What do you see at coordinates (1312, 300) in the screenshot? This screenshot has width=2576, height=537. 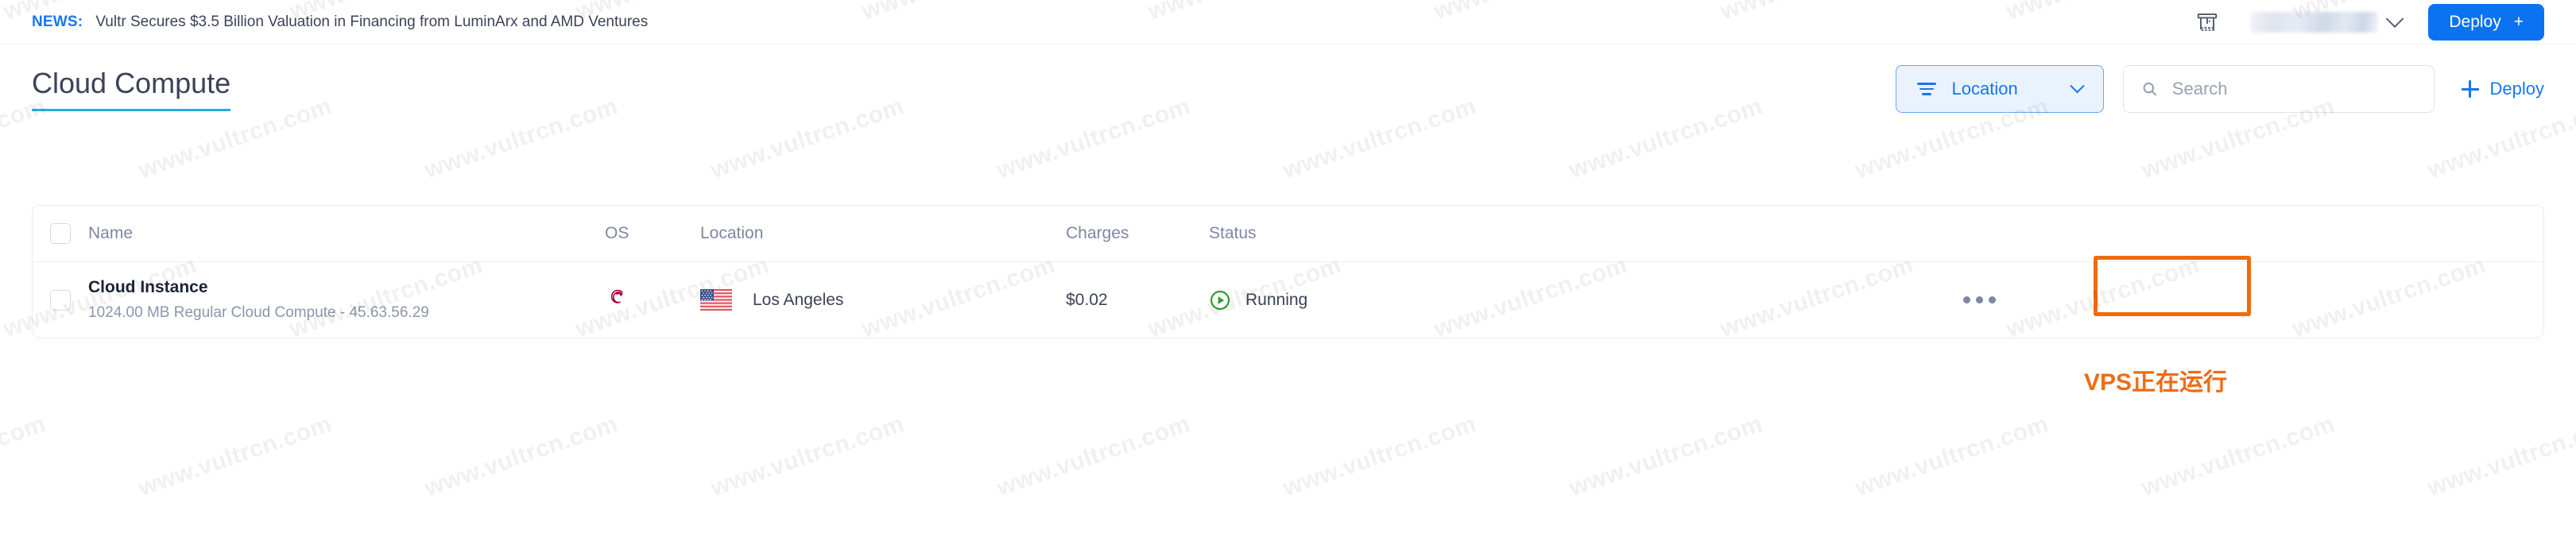 I see `status-cell: Running` at bounding box center [1312, 300].